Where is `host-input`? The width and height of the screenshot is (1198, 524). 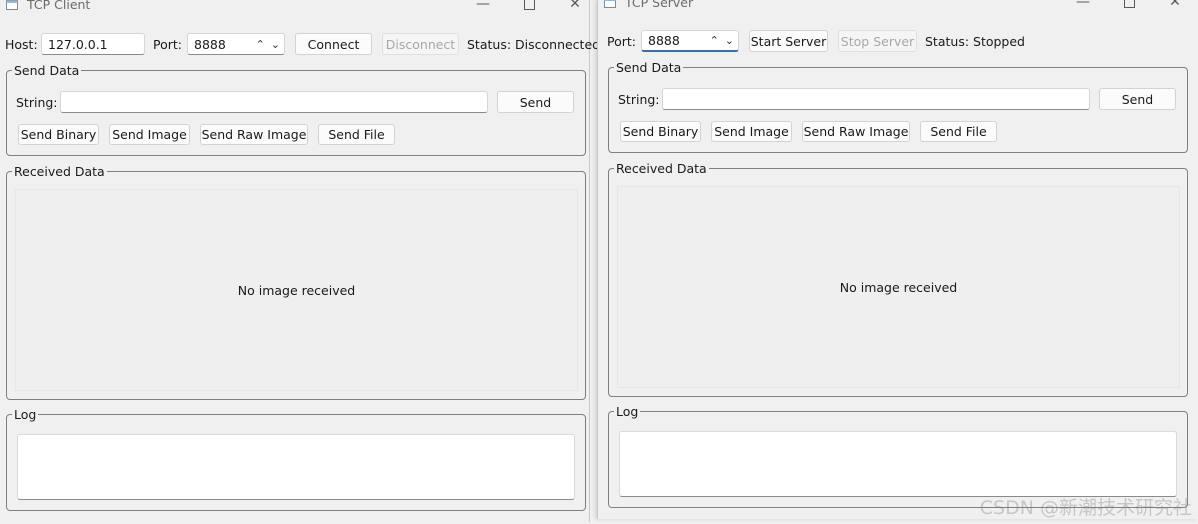 host-input is located at coordinates (93, 44).